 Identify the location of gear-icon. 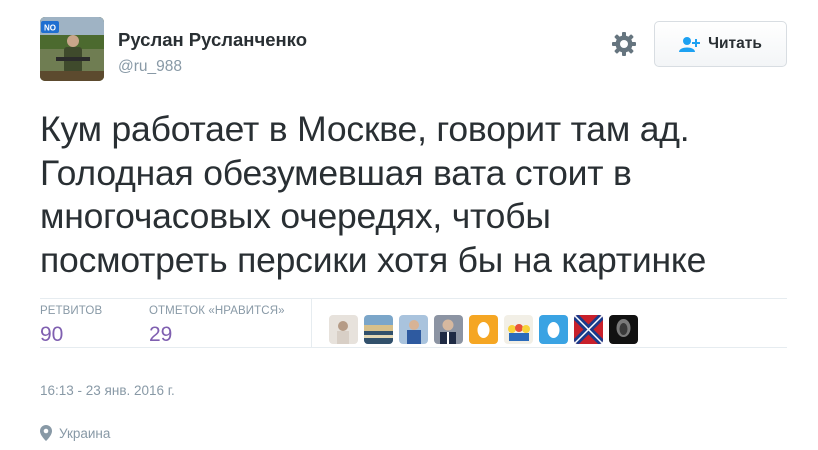
(624, 44).